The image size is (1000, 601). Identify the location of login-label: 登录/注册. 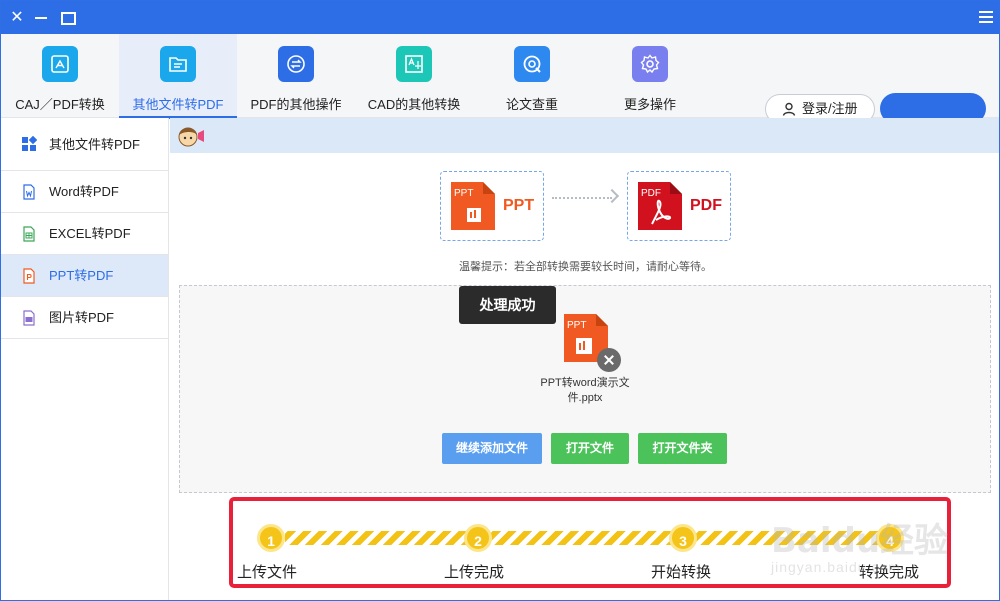
(830, 108).